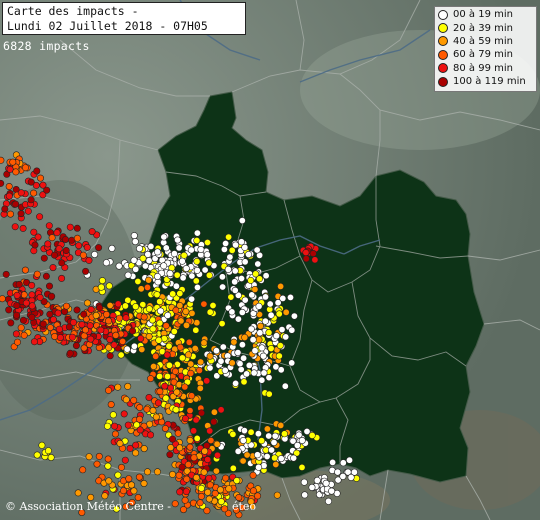 The width and height of the screenshot is (540, 520). What do you see at coordinates (483, 41) in the screenshot?
I see `legend-label: 40 à 59 min` at bounding box center [483, 41].